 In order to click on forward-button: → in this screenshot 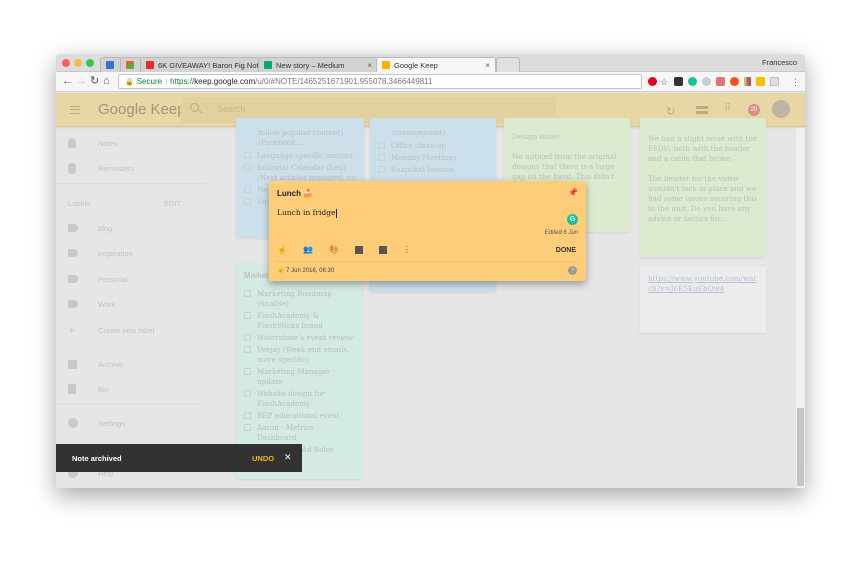, I will do `click(81, 81)`.